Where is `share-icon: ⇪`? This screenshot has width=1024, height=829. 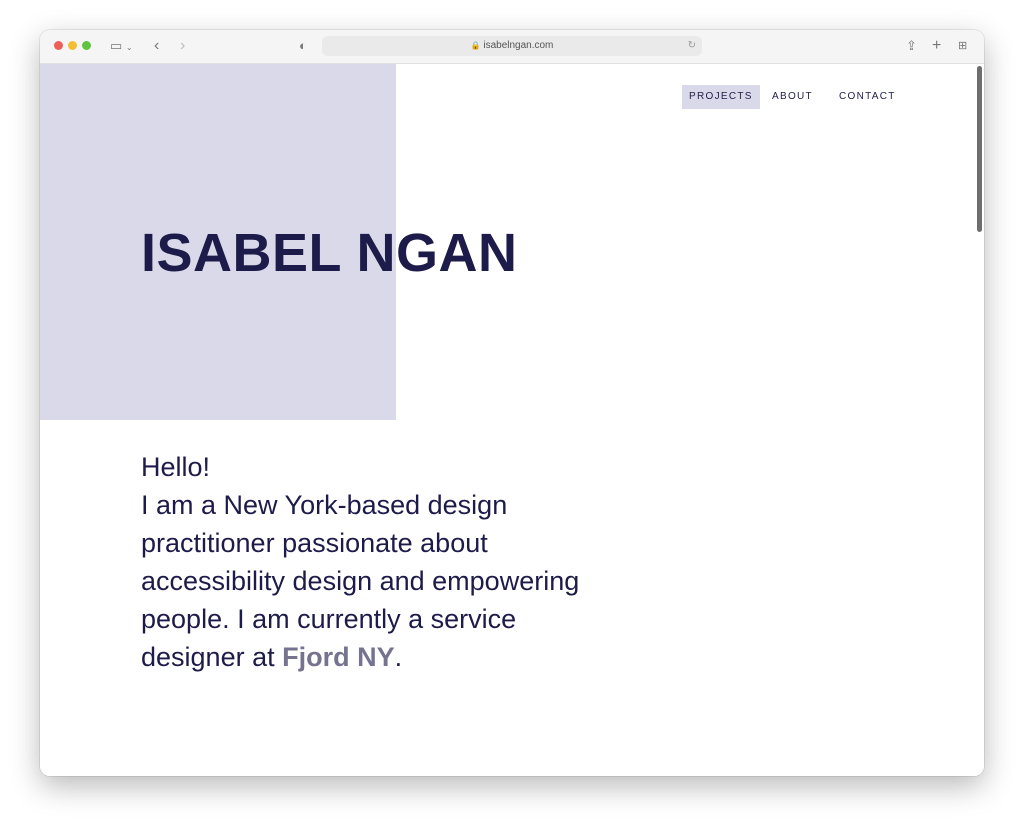 share-icon: ⇪ is located at coordinates (911, 46).